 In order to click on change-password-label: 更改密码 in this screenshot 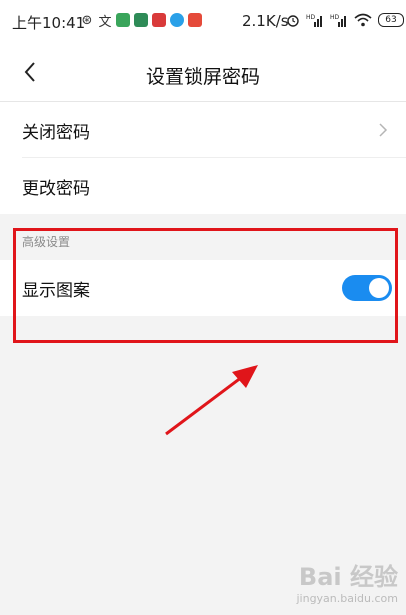, I will do `click(56, 188)`.